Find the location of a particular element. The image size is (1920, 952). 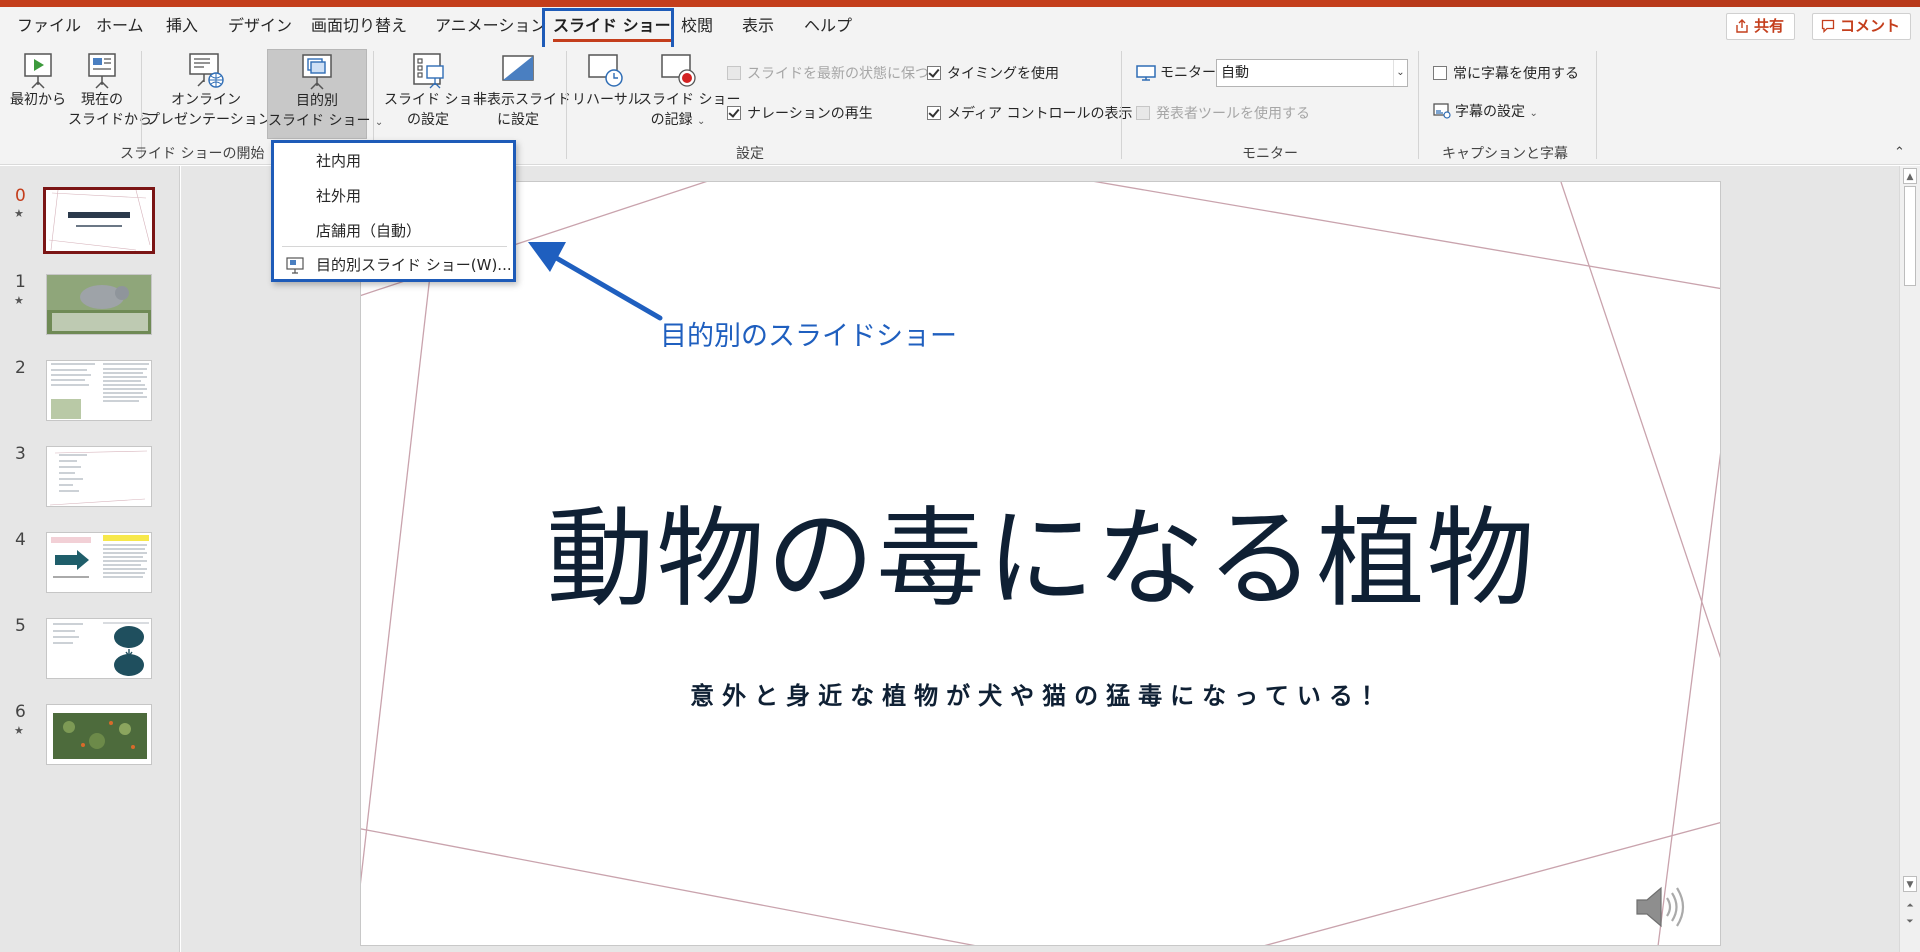

slideshow-tab-highlight-box is located at coordinates (608, 30).